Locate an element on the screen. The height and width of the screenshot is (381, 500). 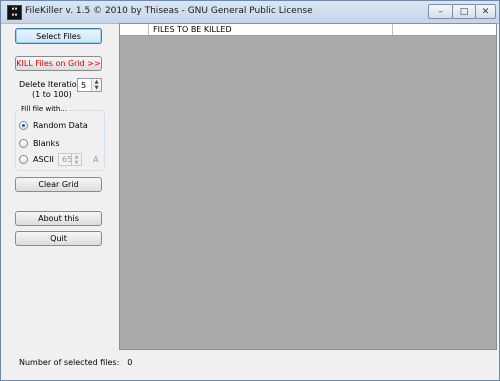
status-bar: Number of selected files: 0 is located at coordinates (75, 362).